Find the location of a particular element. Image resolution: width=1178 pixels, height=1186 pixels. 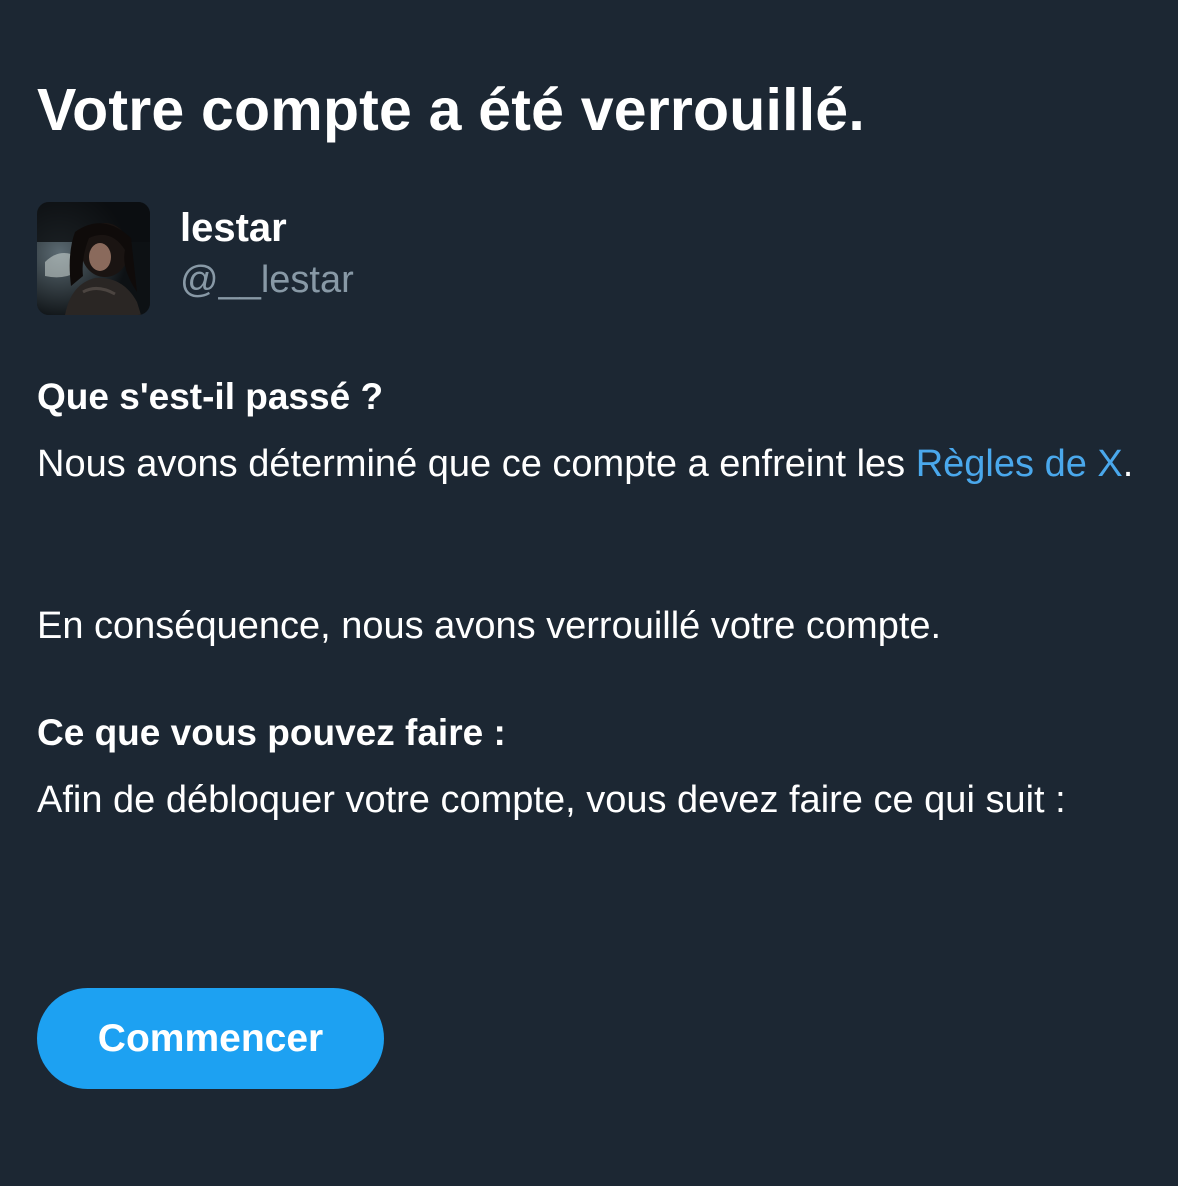

avatar is located at coordinates (93, 258).